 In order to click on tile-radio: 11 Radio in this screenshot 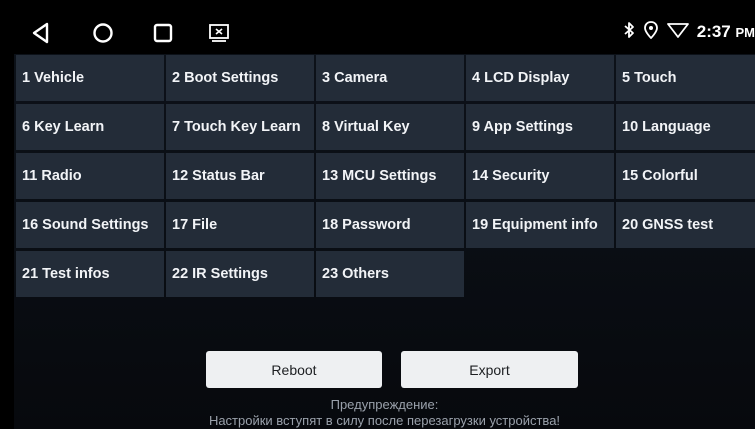, I will do `click(90, 176)`.